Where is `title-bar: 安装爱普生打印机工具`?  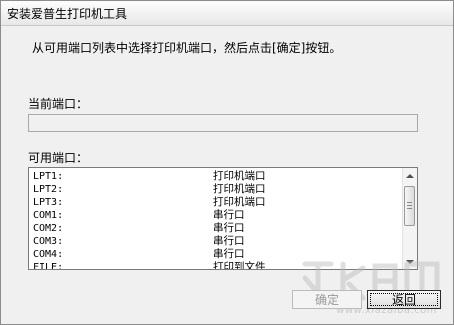 title-bar: 安装爱普生打印机工具 is located at coordinates (227, 13).